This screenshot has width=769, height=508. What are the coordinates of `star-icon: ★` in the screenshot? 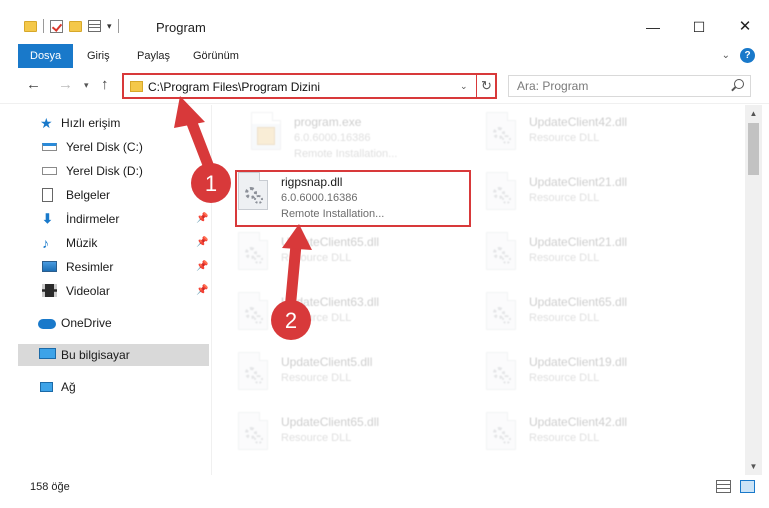 It's located at (46, 123).